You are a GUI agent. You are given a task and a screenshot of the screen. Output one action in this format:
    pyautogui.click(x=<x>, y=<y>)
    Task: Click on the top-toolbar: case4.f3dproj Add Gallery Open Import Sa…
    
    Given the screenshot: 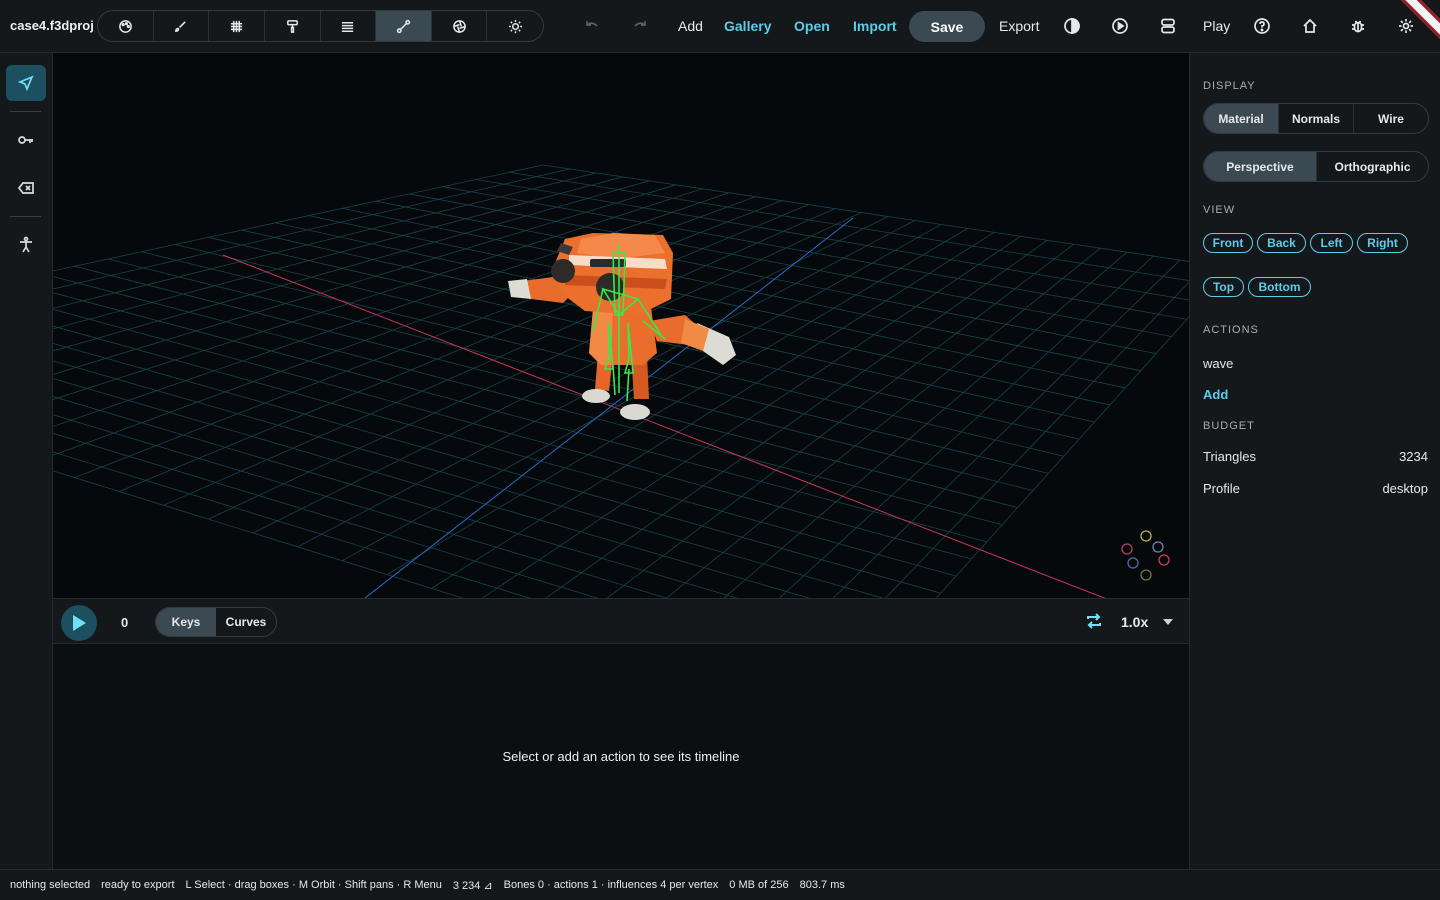 What is the action you would take?
    pyautogui.click(x=720, y=26)
    